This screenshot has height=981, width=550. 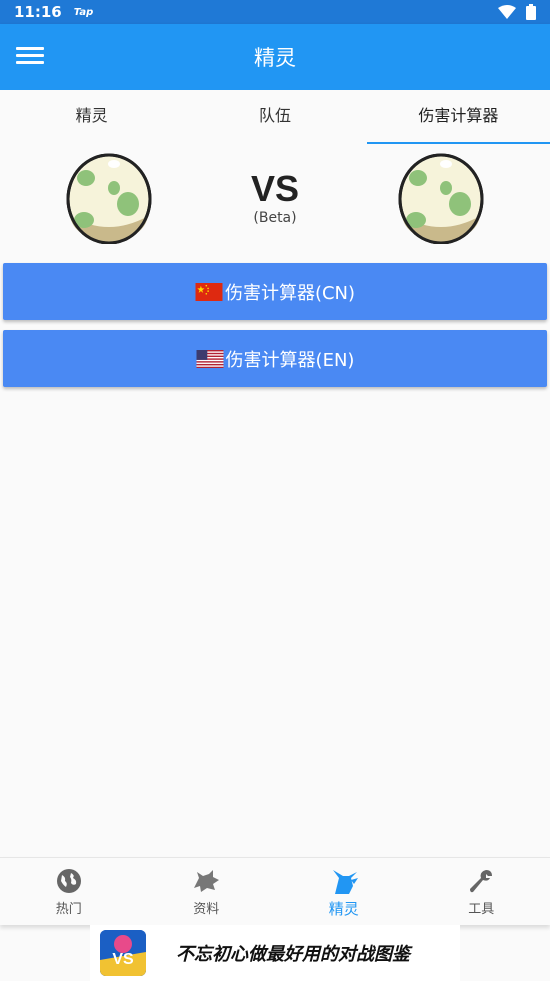 I want to click on nav-label-info: 资料, so click(x=206, y=909).